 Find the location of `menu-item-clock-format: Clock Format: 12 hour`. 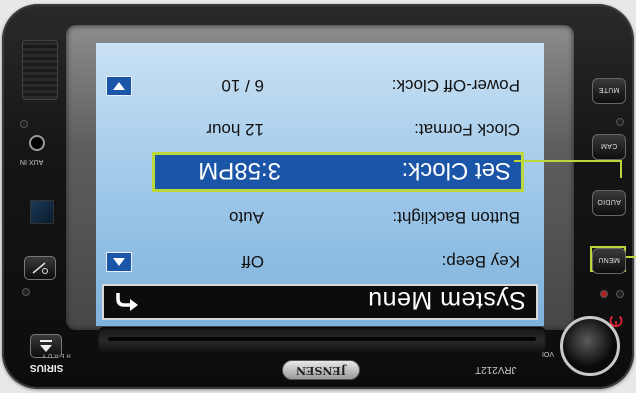

menu-item-clock-format: Clock Format: 12 hour is located at coordinates (317, 128).